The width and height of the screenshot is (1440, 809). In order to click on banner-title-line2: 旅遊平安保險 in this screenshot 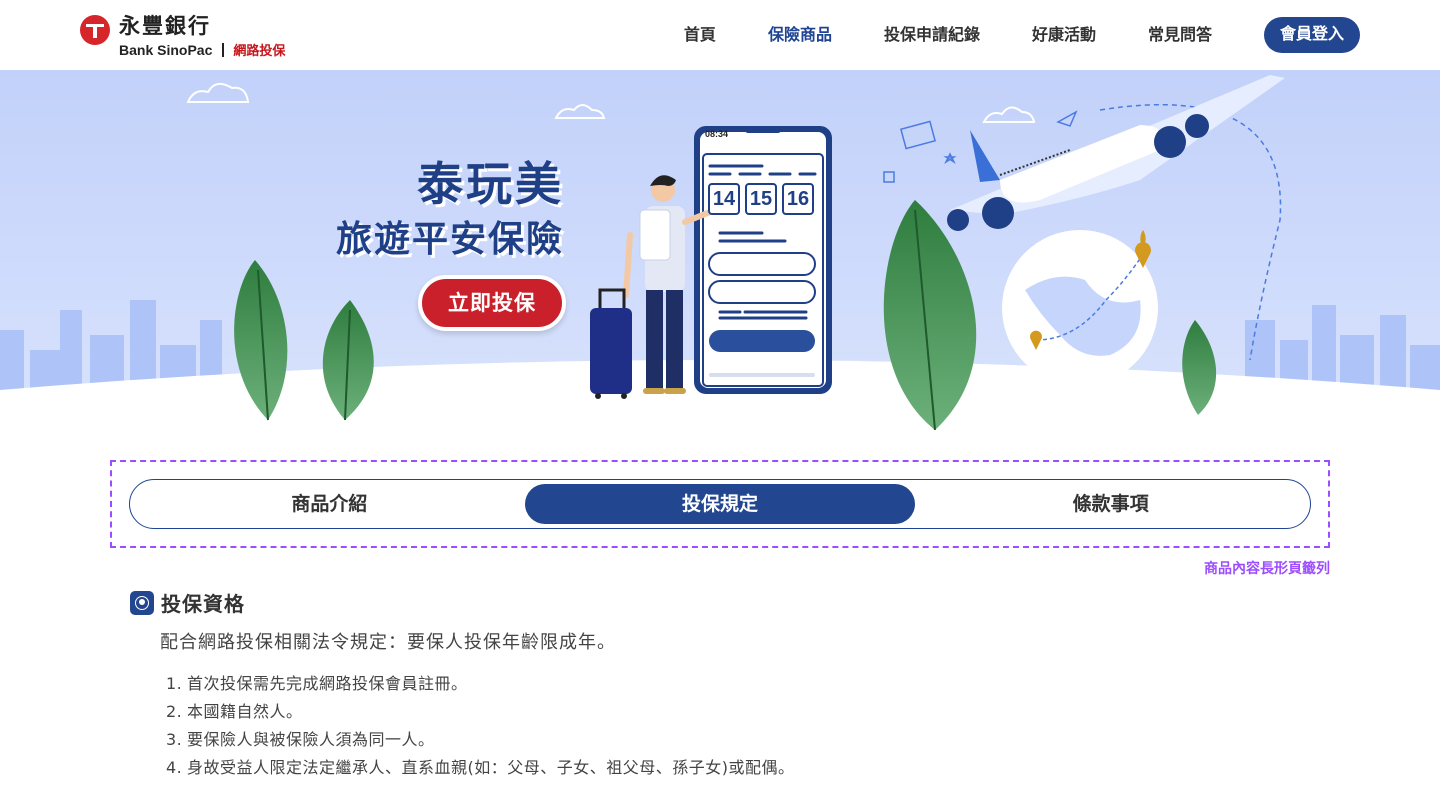, I will do `click(449, 239)`.